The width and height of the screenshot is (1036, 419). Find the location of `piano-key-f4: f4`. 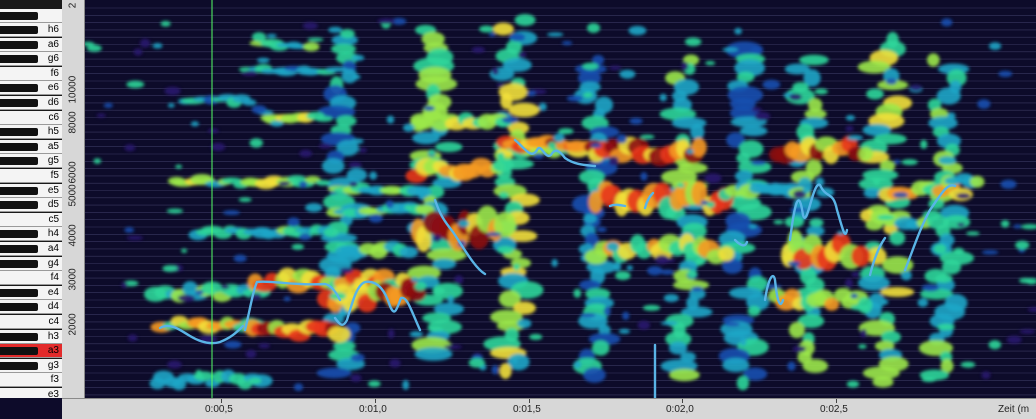

piano-key-f4: f4 is located at coordinates (31, 278).